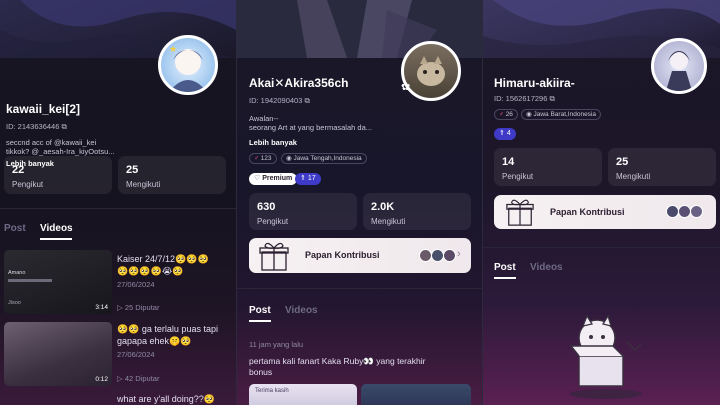 The width and height of the screenshot is (720, 405). What do you see at coordinates (276, 344) in the screenshot?
I see `post-time: 11 jam yang lalu` at bounding box center [276, 344].